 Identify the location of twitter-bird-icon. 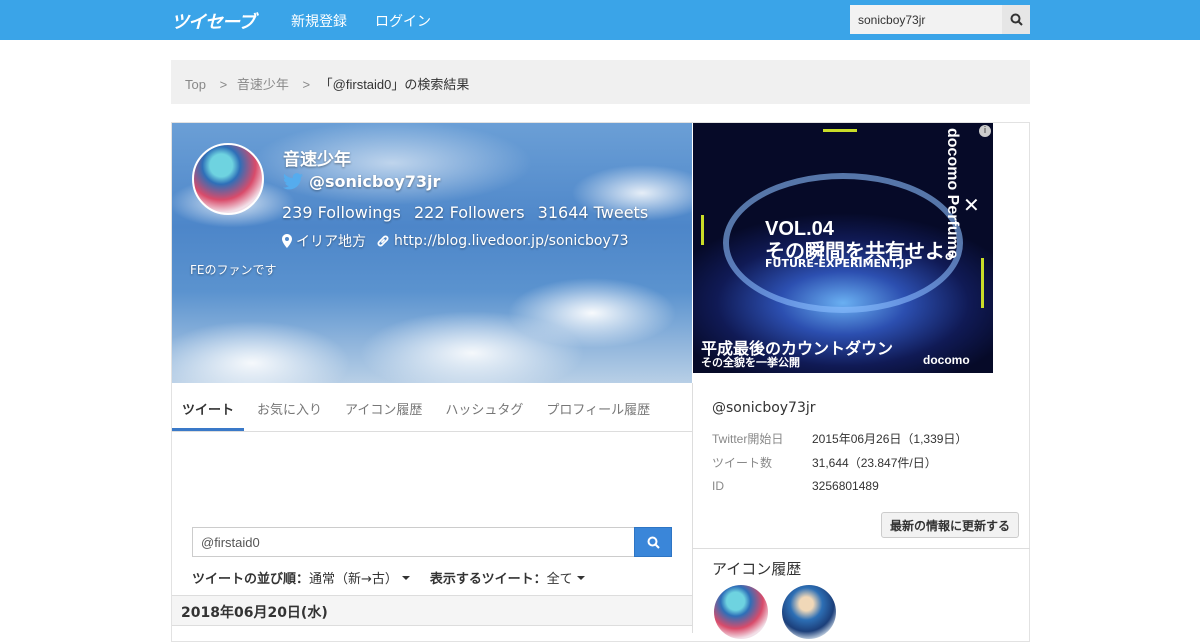
(293, 181).